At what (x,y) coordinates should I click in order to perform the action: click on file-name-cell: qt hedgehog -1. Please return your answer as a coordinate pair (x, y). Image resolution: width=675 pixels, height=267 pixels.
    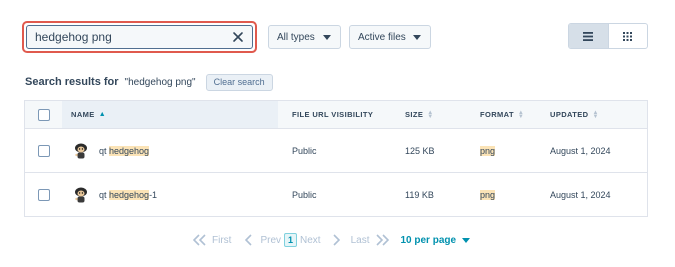
    Looking at the image, I should click on (114, 195).